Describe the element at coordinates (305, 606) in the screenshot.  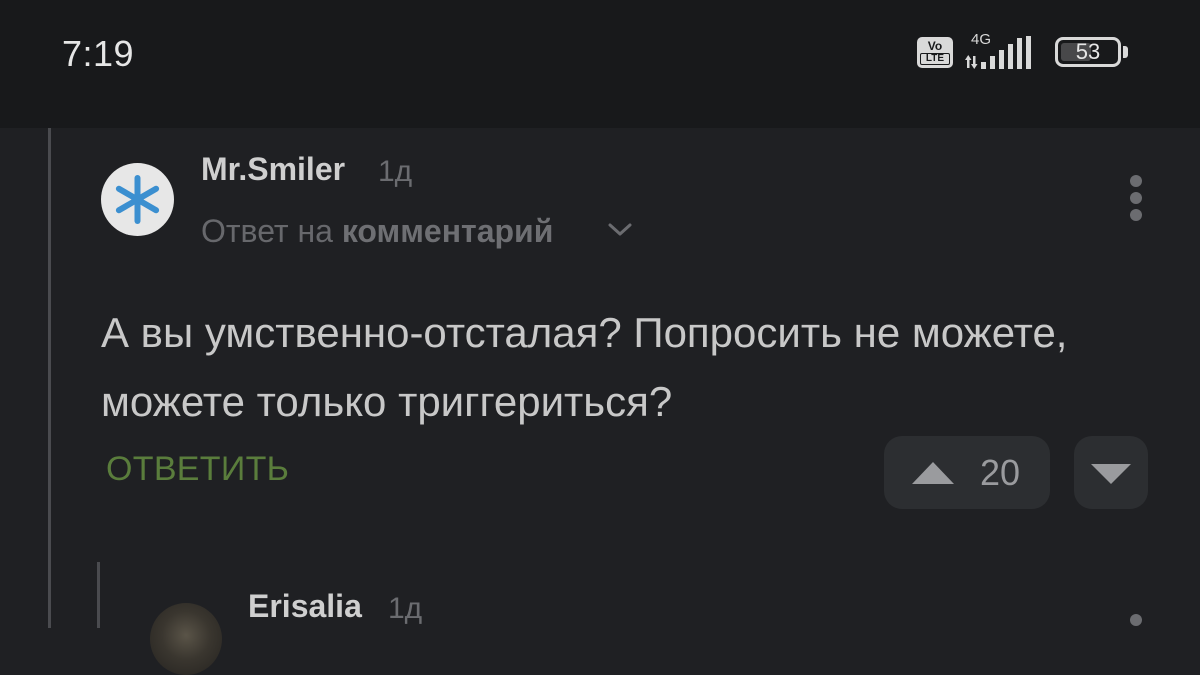
I see `next-comment-author: Erisalia` at that location.